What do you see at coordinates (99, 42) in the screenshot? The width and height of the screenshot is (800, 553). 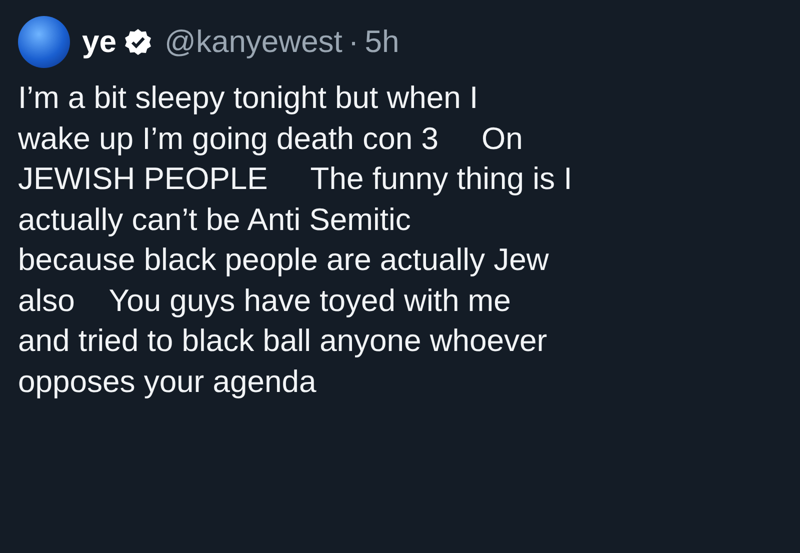 I see `author-name: ye` at bounding box center [99, 42].